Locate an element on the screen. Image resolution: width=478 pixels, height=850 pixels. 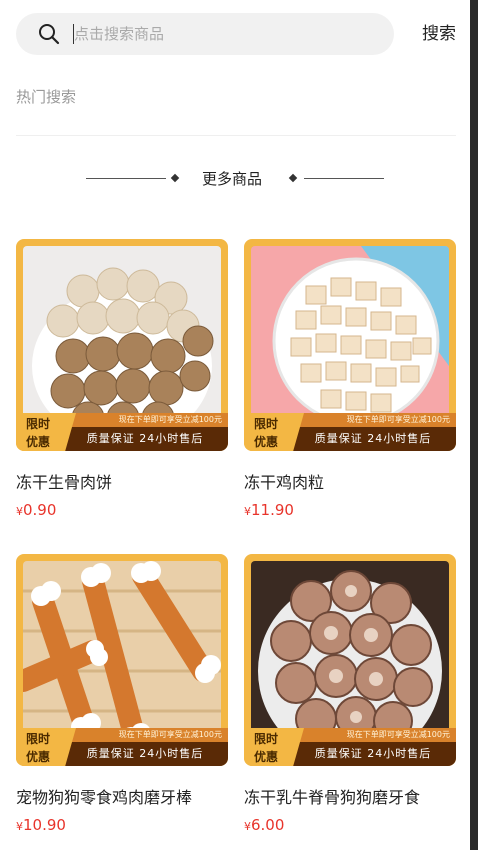
product-price: ¥0.90 is located at coordinates (122, 510).